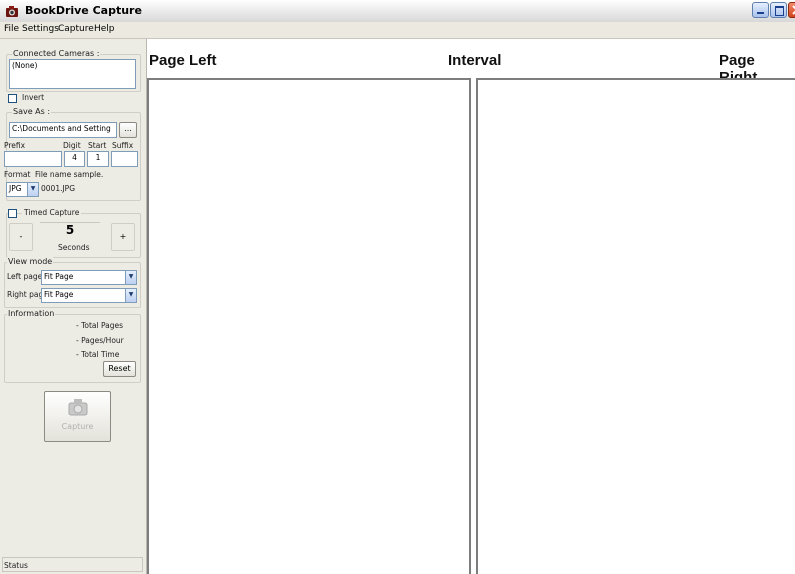  What do you see at coordinates (33, 97) in the screenshot?
I see `invert-label: Invert` at bounding box center [33, 97].